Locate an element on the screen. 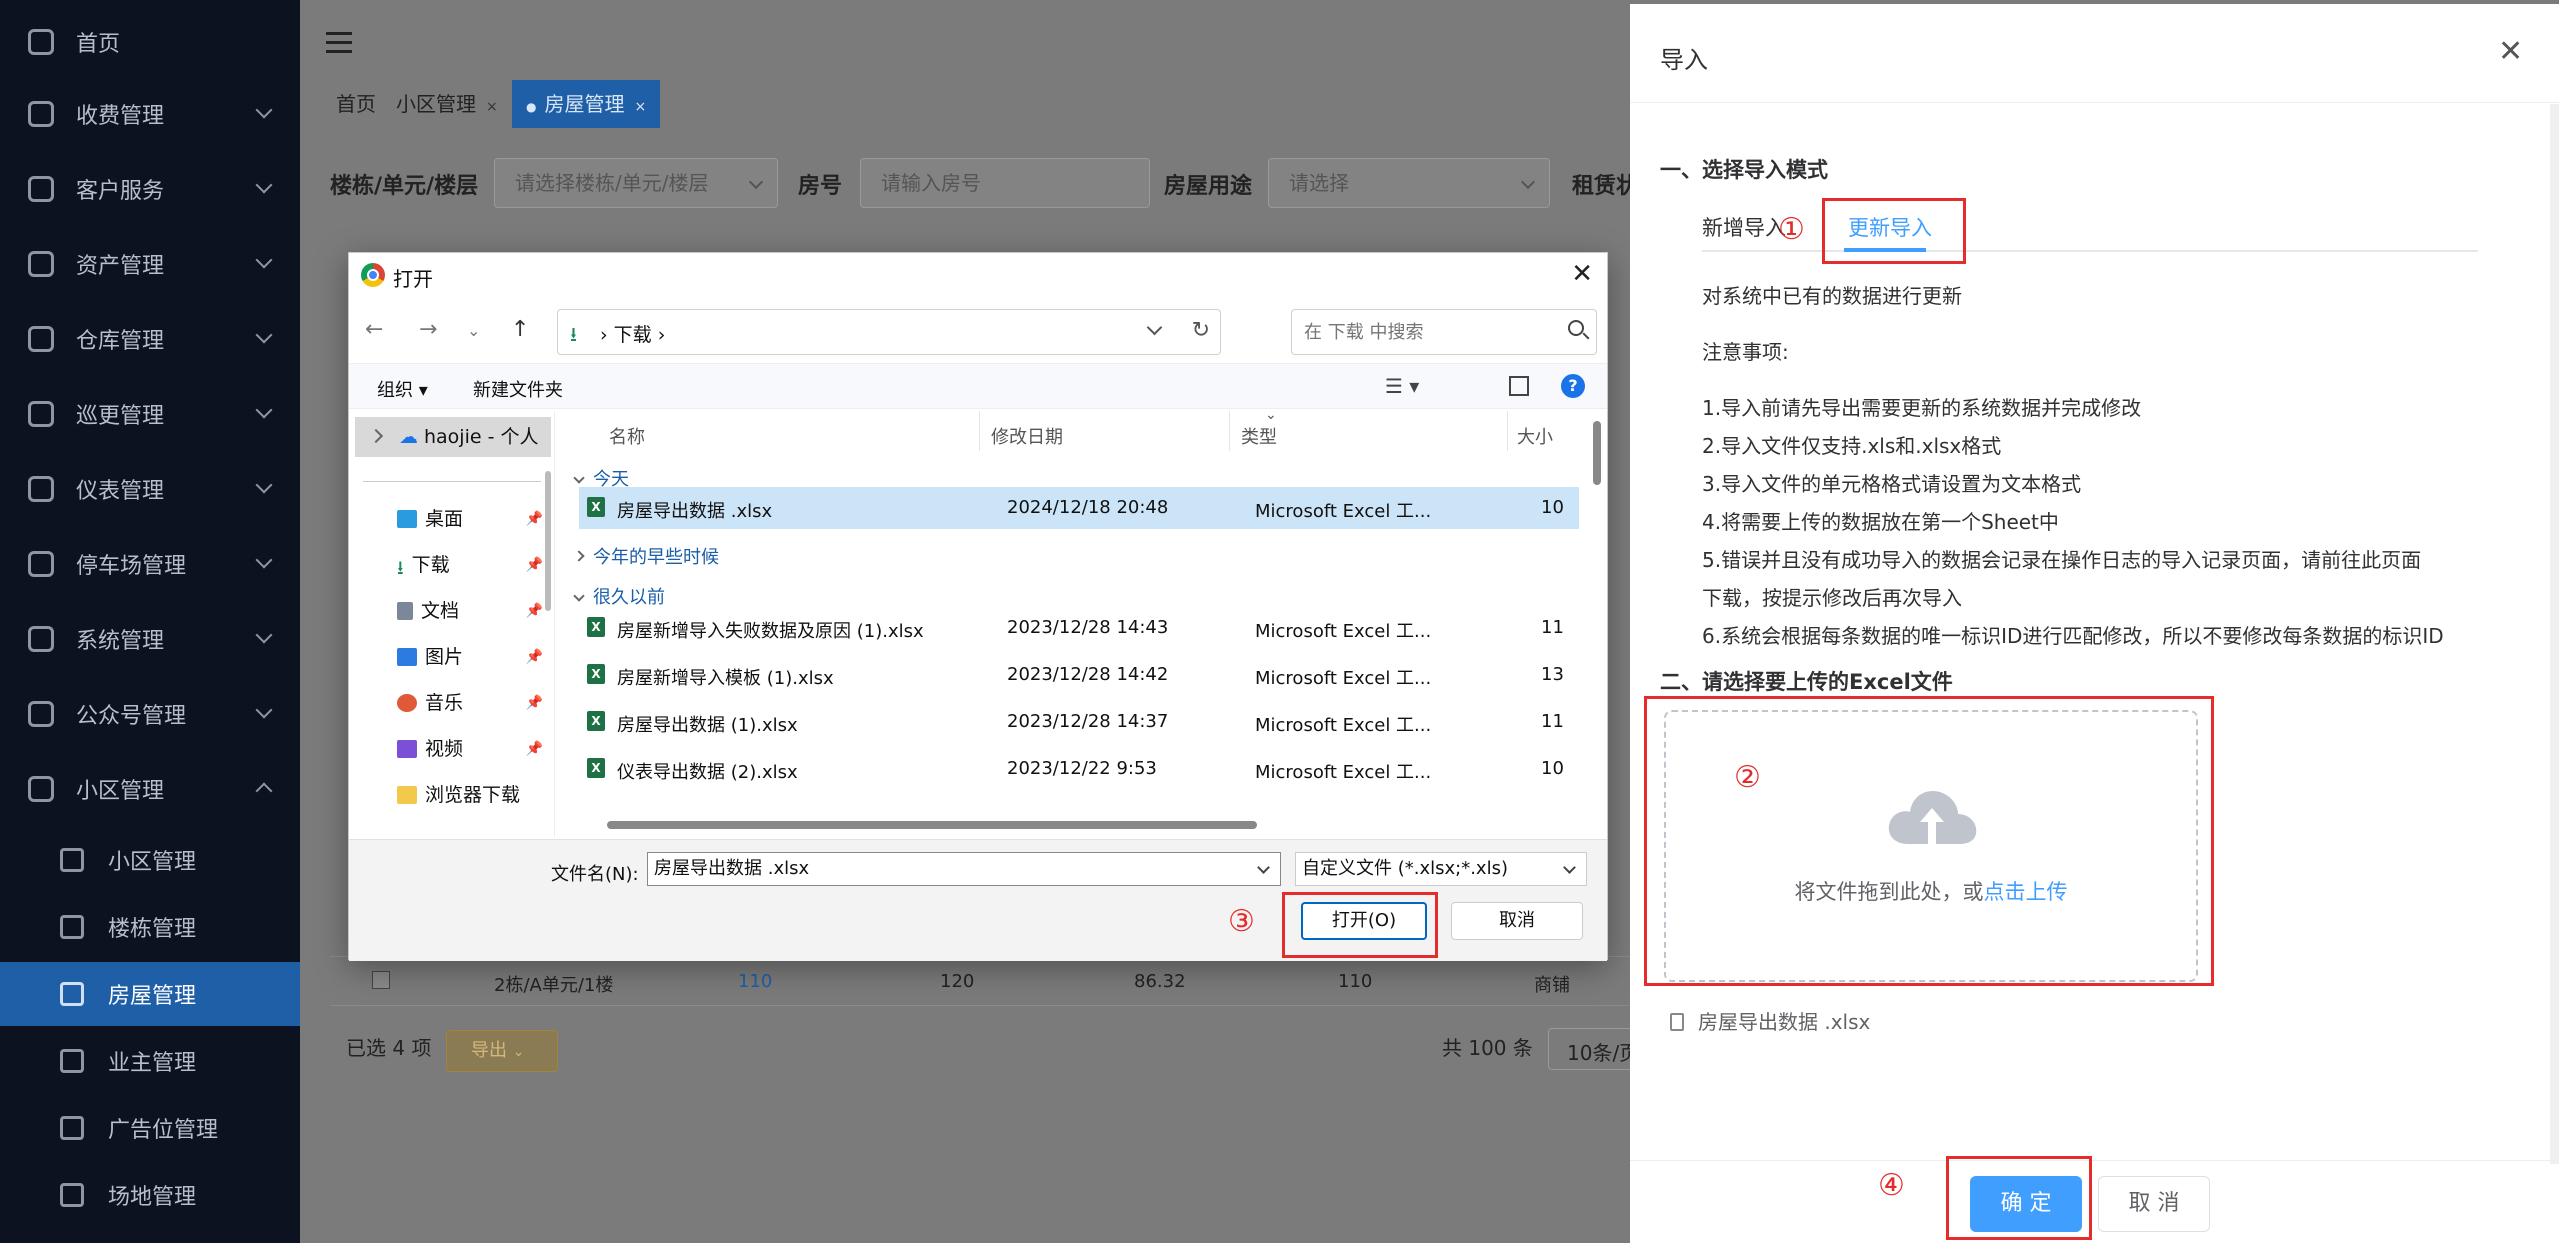 Image resolution: width=2559 pixels, height=1243 pixels. sidebar-sub-buildings: 楼栋管理 is located at coordinates (150, 927).